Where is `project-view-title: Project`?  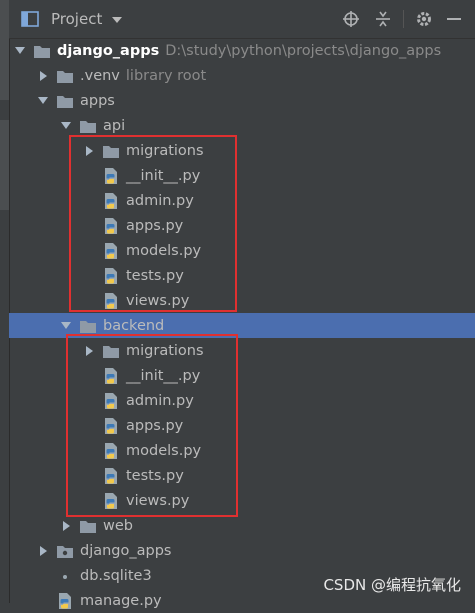 project-view-title: Project is located at coordinates (77, 19).